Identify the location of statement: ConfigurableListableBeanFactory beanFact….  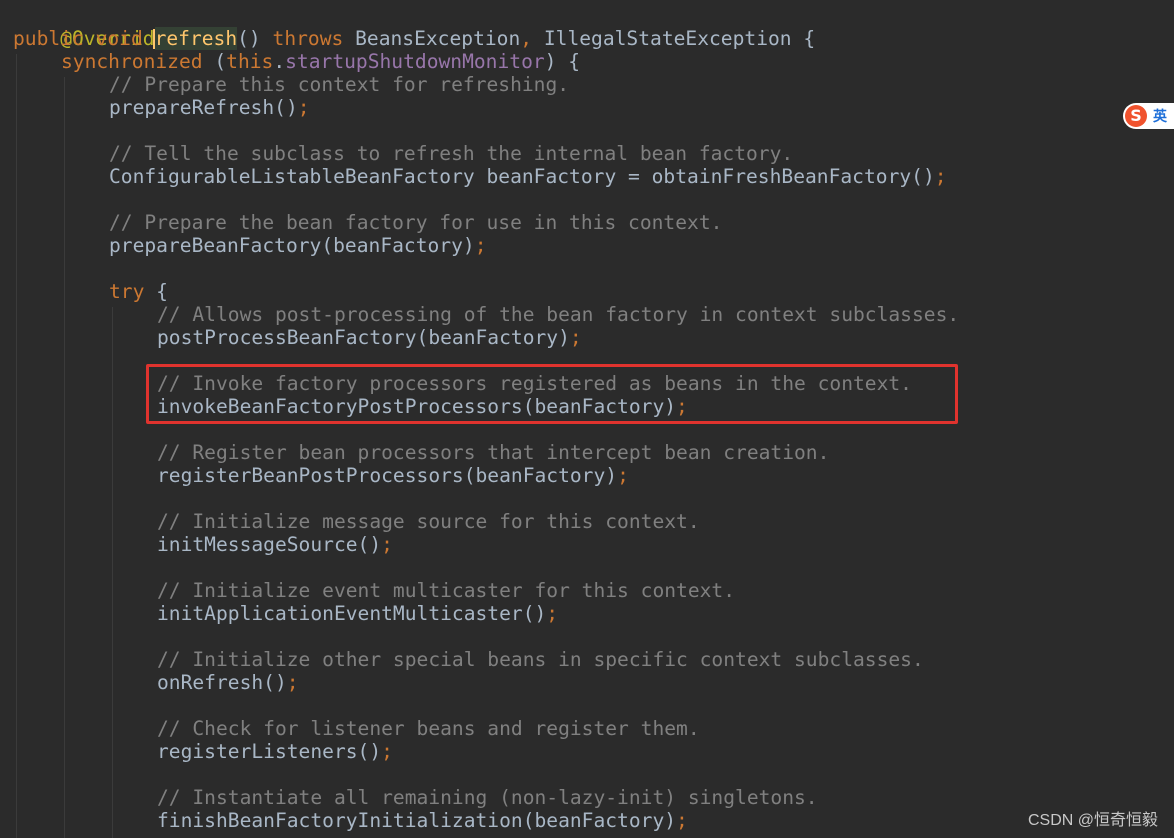
(522, 176).